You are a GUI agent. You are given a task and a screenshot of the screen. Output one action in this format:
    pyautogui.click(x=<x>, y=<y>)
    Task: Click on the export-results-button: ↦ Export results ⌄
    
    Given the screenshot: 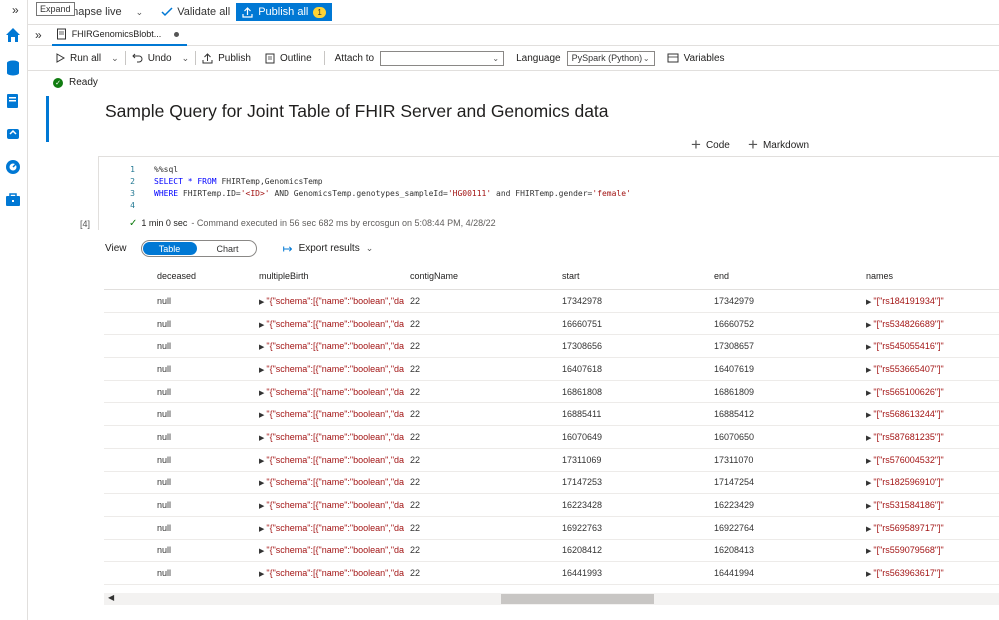 What is the action you would take?
    pyautogui.click(x=328, y=249)
    